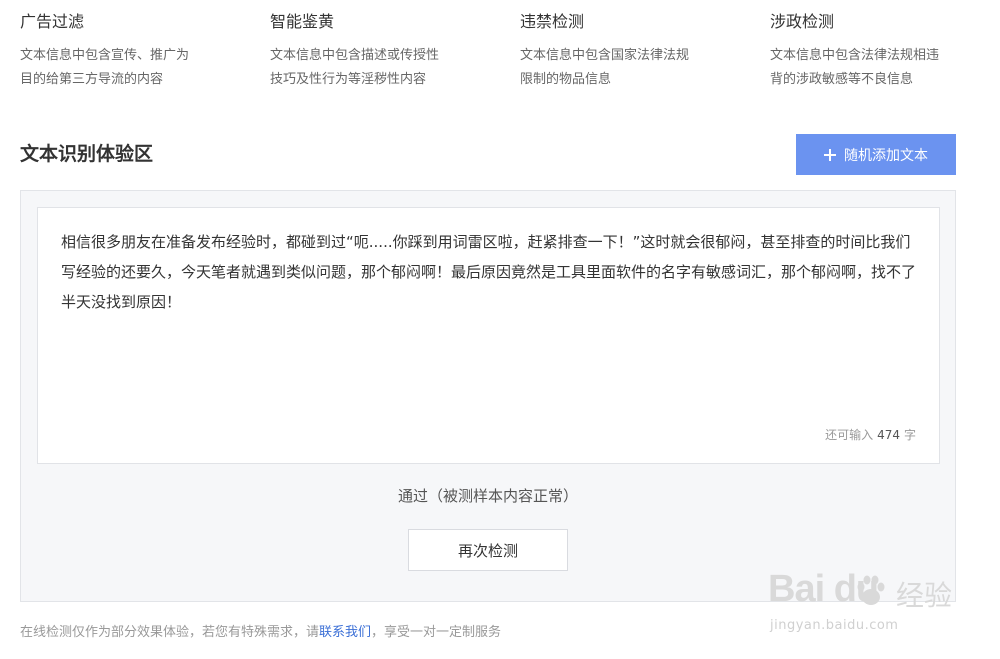 This screenshot has height=659, width=1000. I want to click on char-counter: 还可输入 474 字, so click(870, 434).